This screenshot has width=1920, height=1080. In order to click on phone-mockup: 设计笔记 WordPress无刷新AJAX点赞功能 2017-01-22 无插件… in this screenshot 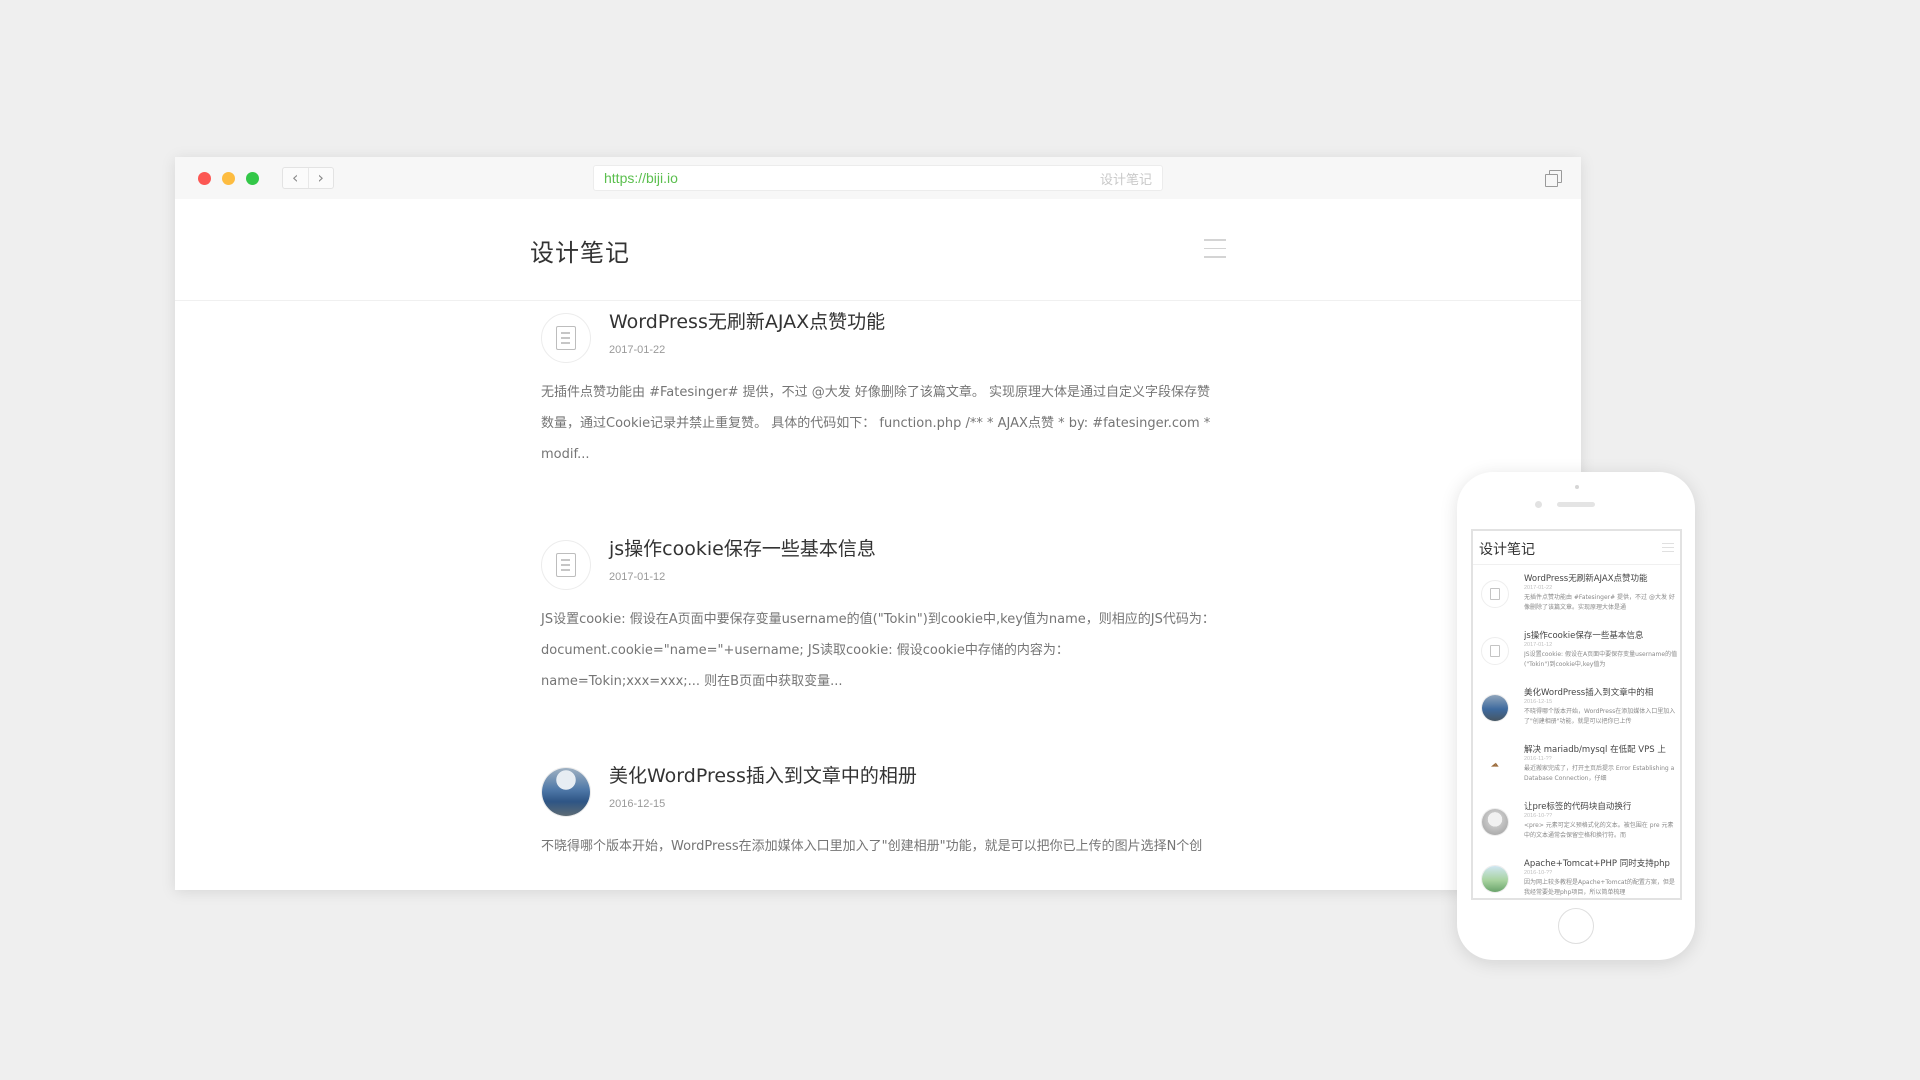, I will do `click(1576, 716)`.